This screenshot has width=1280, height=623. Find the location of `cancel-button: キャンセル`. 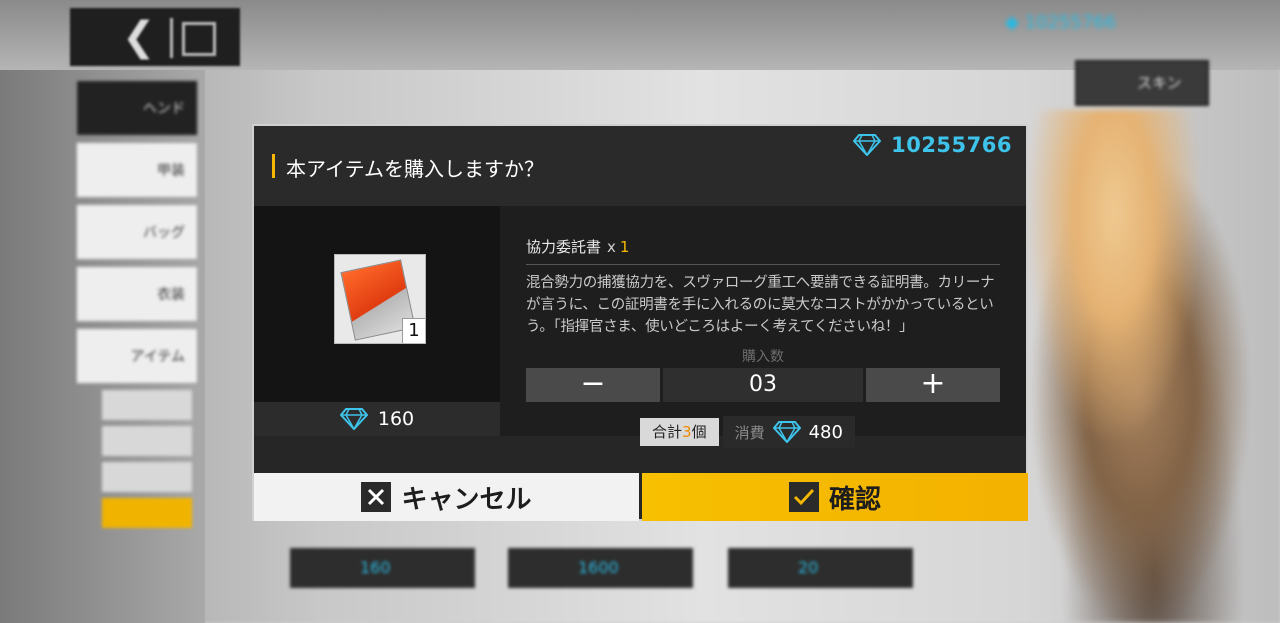

cancel-button: キャンセル is located at coordinates (446, 497).